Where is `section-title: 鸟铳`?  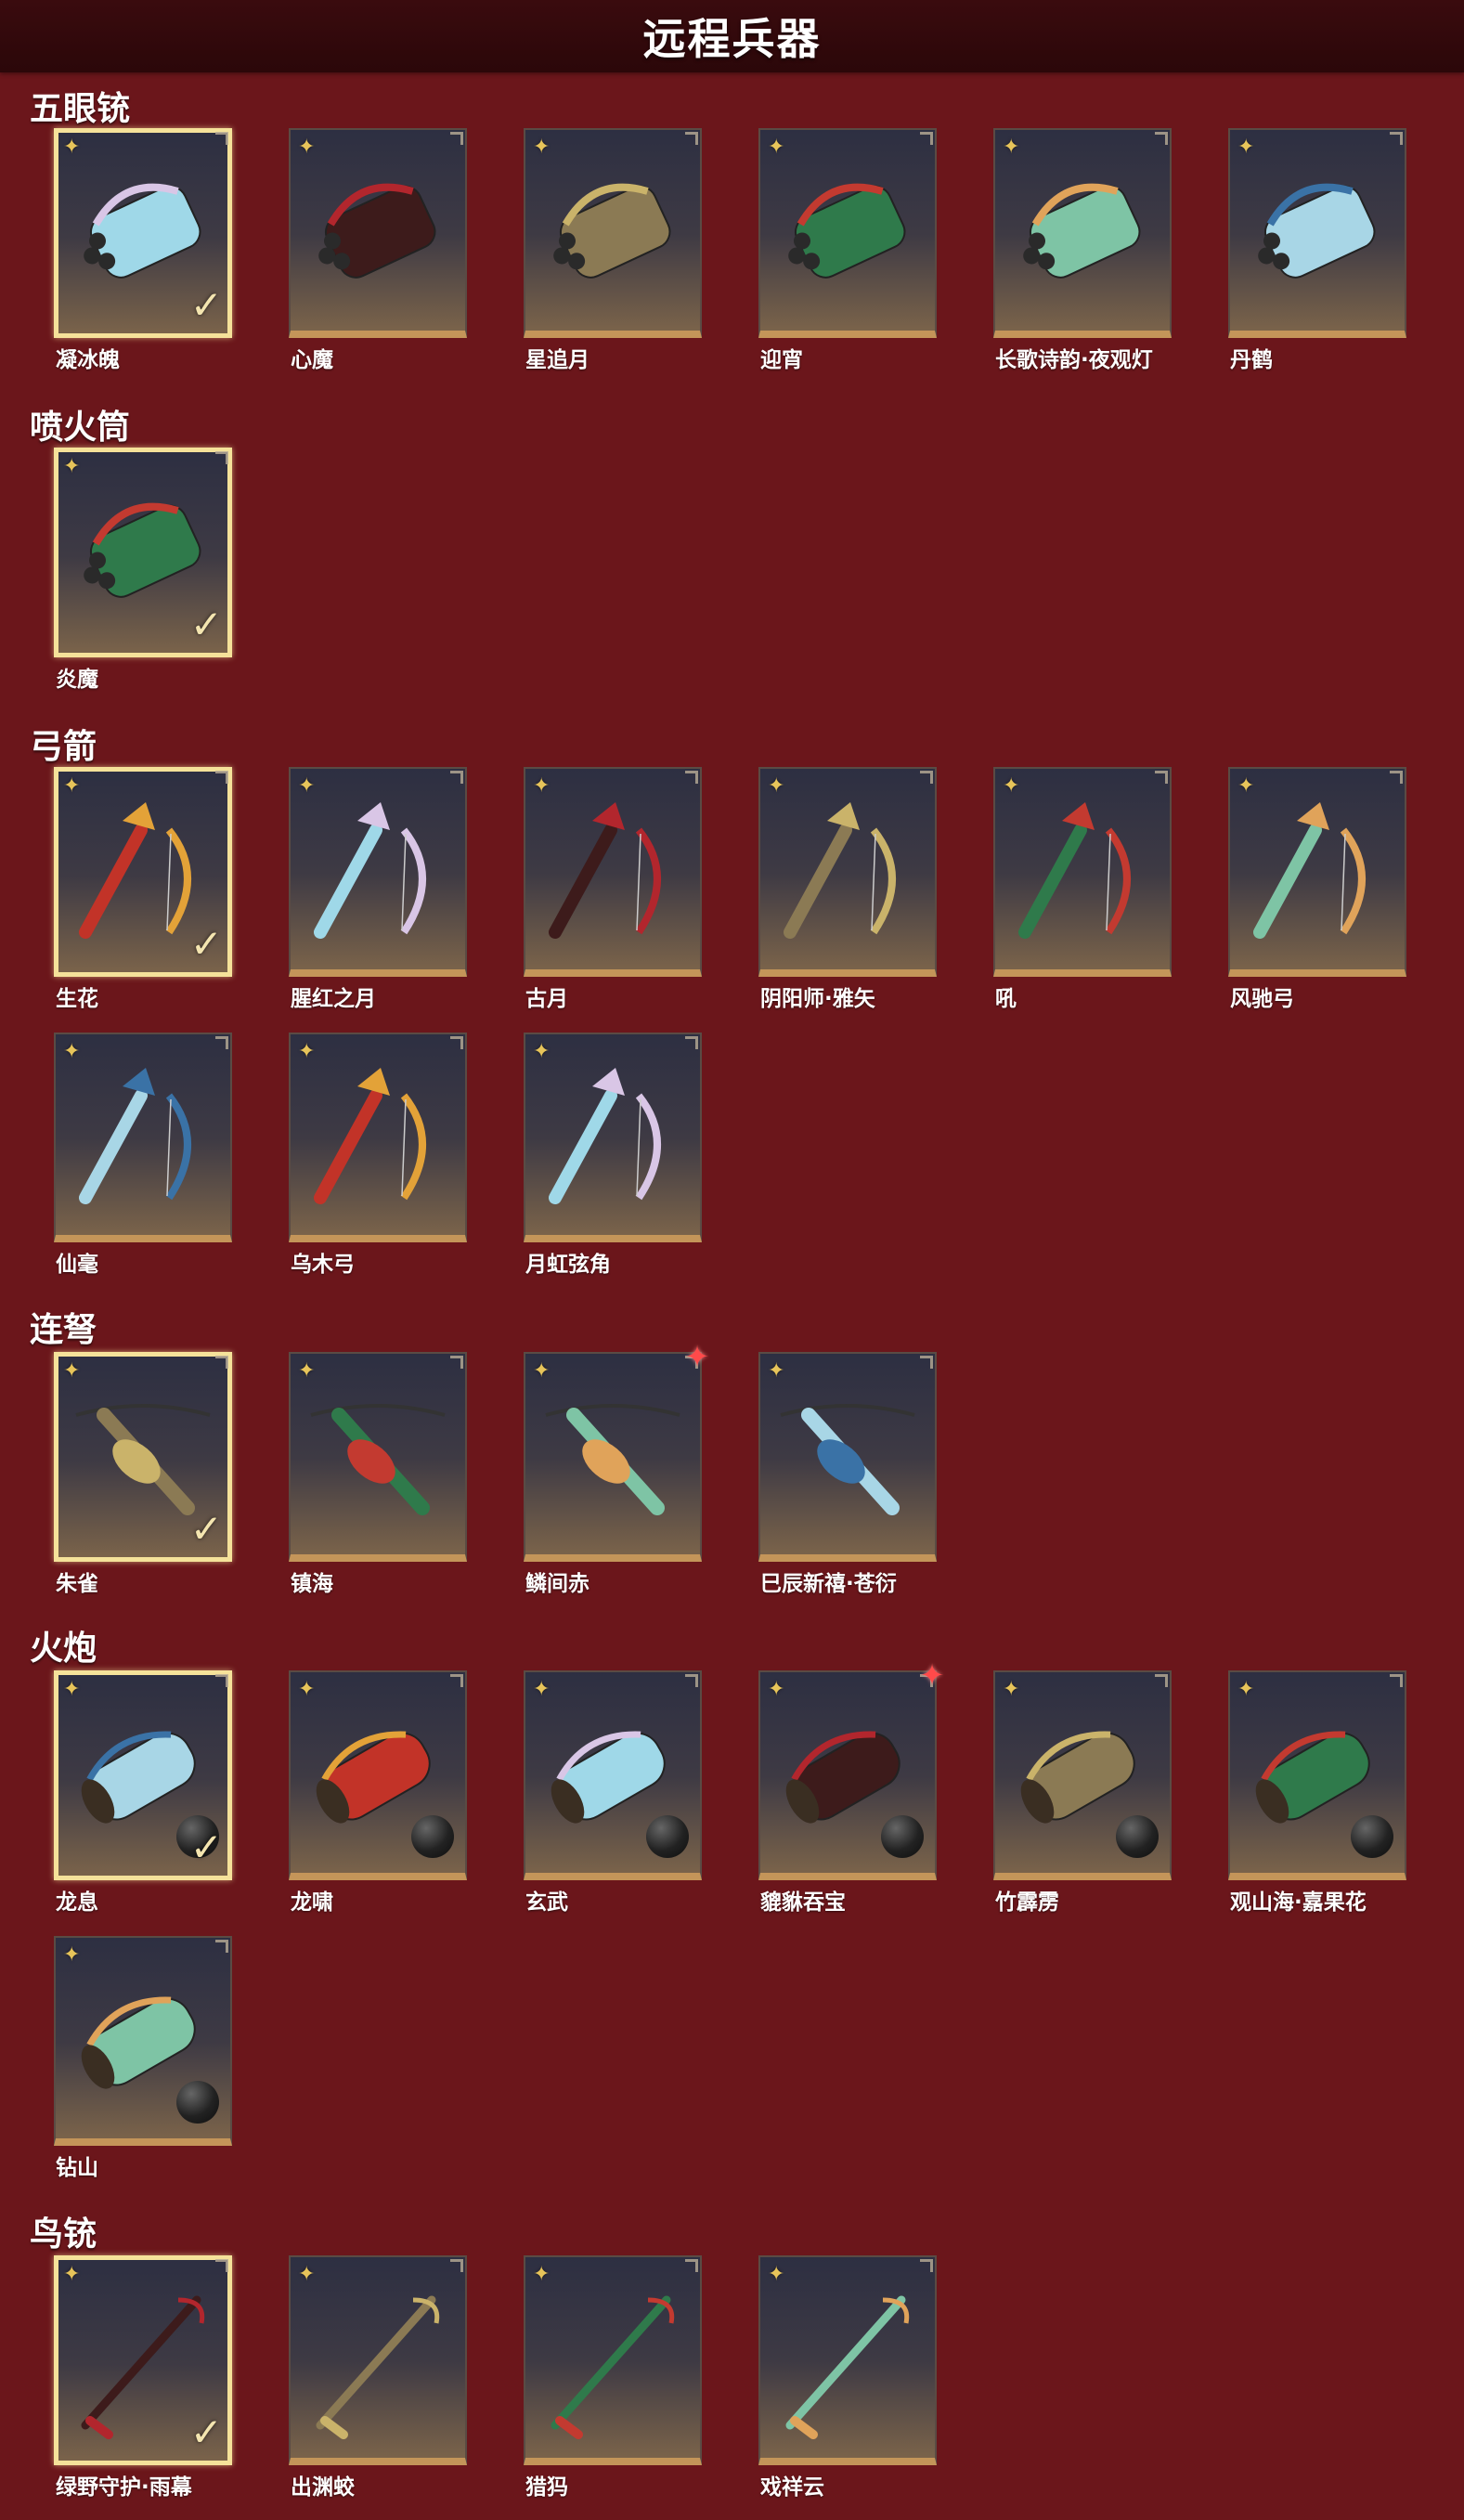 section-title: 鸟铳 is located at coordinates (64, 2234).